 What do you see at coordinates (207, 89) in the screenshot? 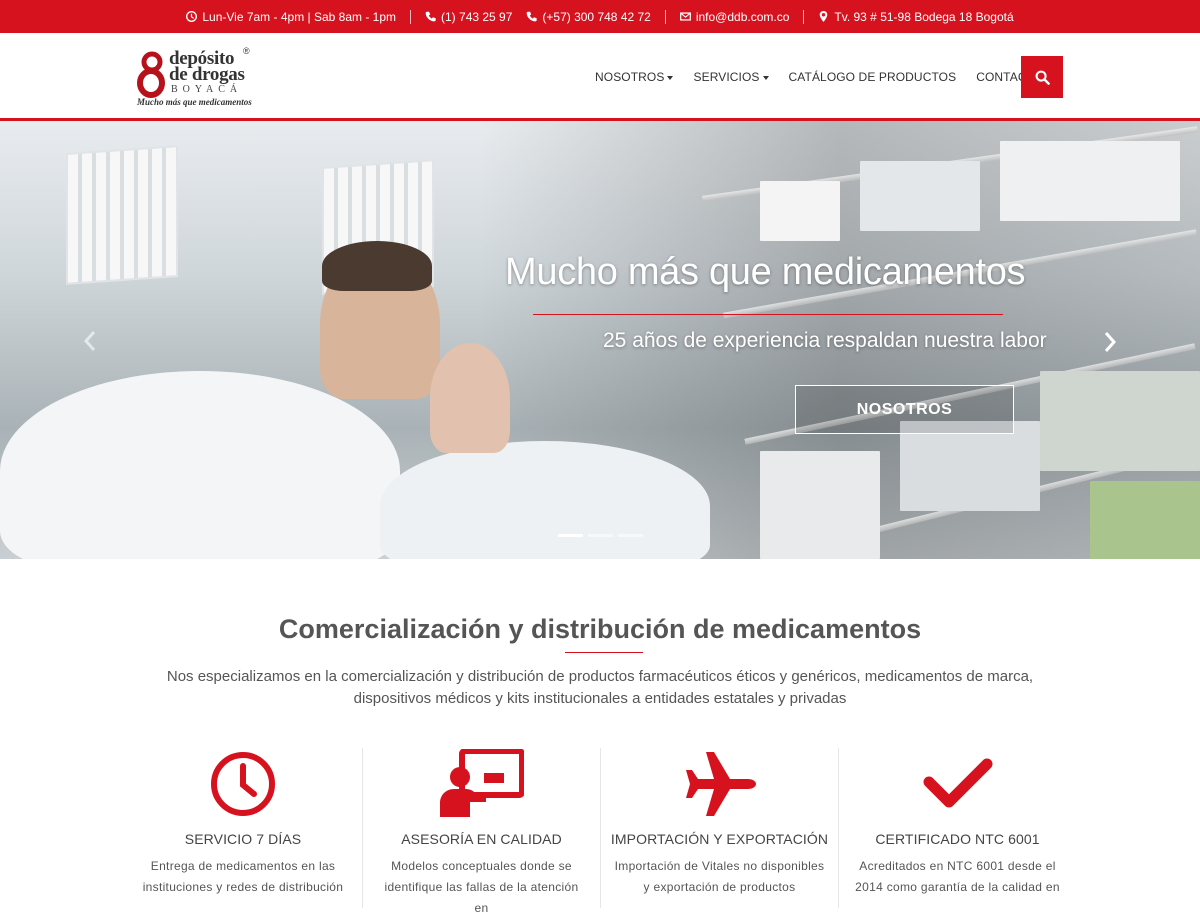
I see `logo-line-3: BOYACÁ` at bounding box center [207, 89].